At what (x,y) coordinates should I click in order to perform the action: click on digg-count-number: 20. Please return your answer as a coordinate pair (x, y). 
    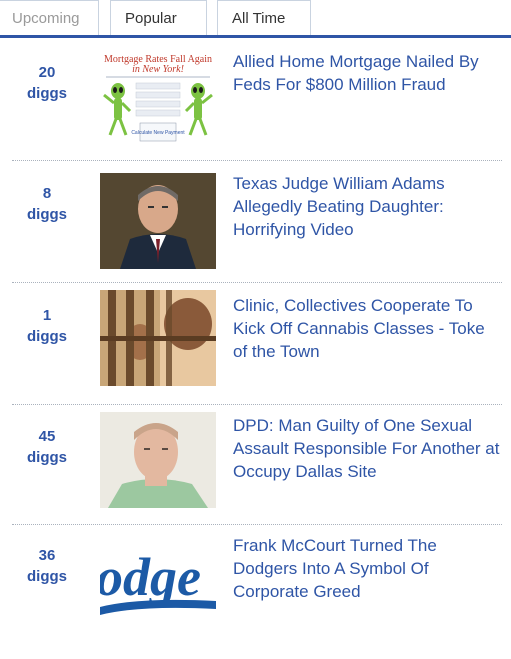
    Looking at the image, I should click on (47, 72).